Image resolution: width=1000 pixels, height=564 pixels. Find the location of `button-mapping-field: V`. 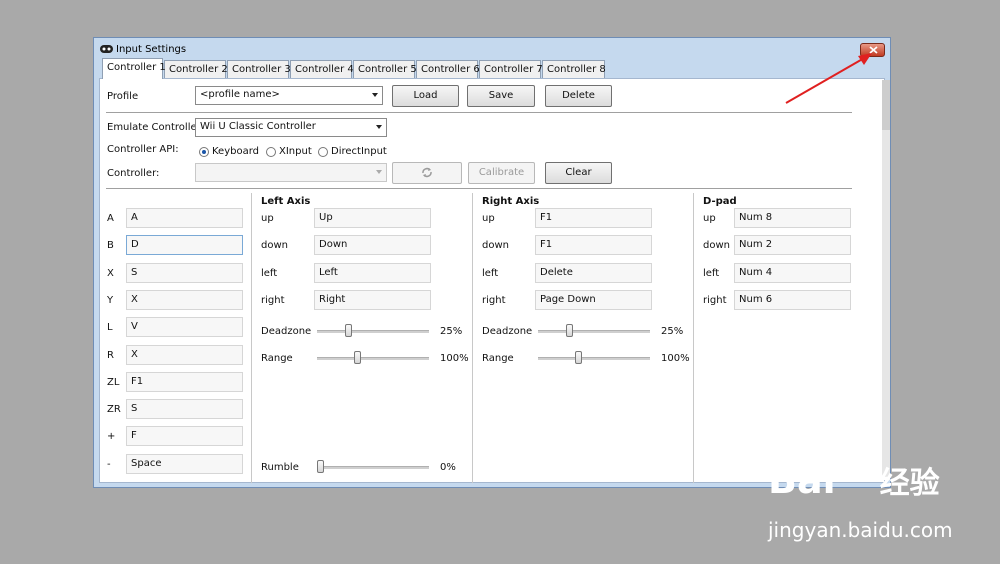

button-mapping-field: V is located at coordinates (184, 327).